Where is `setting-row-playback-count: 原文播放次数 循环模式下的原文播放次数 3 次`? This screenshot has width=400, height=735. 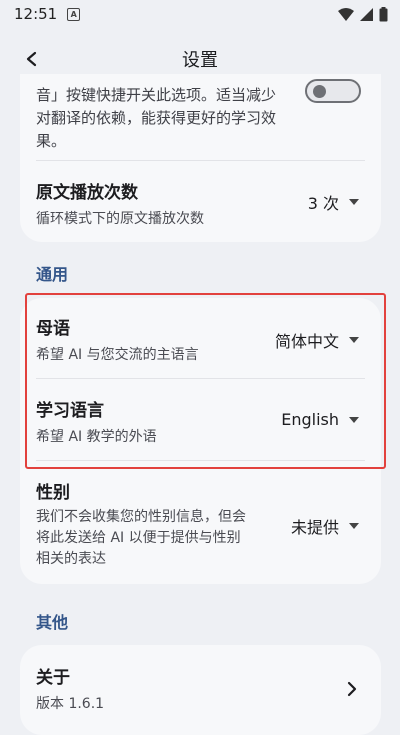 setting-row-playback-count: 原文播放次数 循环模式下的原文播放次数 3 次 is located at coordinates (200, 208).